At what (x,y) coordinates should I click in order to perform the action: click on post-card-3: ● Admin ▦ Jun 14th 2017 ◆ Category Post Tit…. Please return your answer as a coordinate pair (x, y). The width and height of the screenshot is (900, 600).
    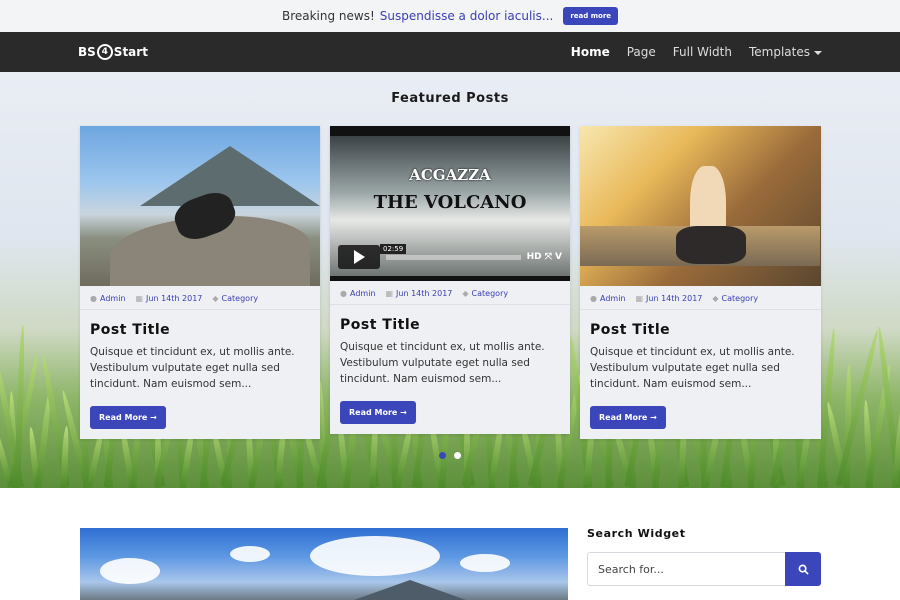
    Looking at the image, I should click on (700, 282).